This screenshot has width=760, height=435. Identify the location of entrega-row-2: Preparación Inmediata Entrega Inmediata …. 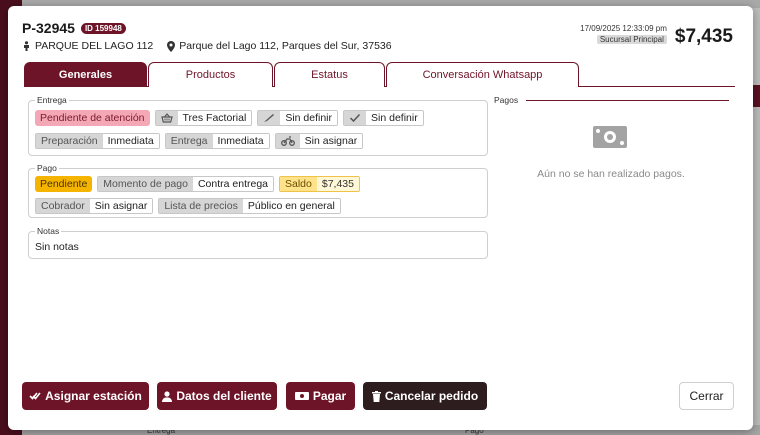
(199, 141).